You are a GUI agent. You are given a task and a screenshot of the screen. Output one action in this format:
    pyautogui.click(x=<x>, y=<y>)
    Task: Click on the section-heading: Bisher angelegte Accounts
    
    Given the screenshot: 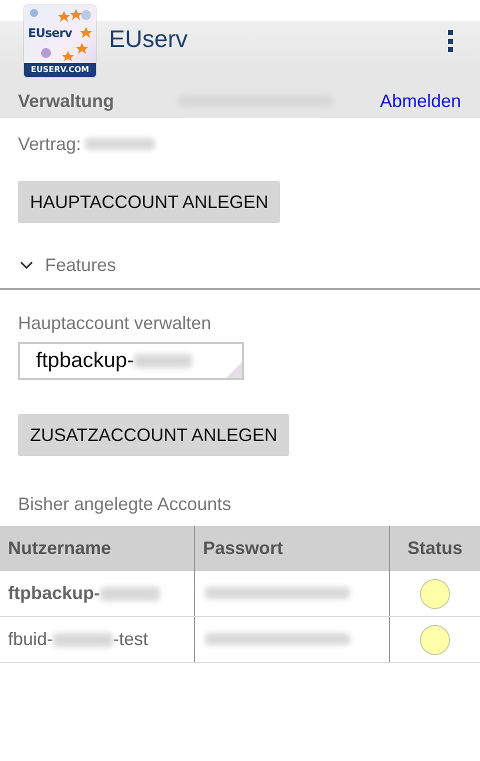 What is the action you would take?
    pyautogui.click(x=125, y=504)
    